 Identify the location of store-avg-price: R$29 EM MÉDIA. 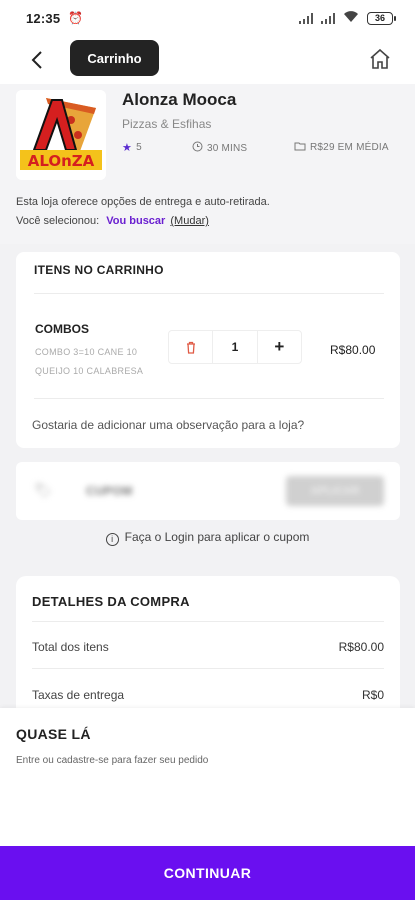
(341, 147).